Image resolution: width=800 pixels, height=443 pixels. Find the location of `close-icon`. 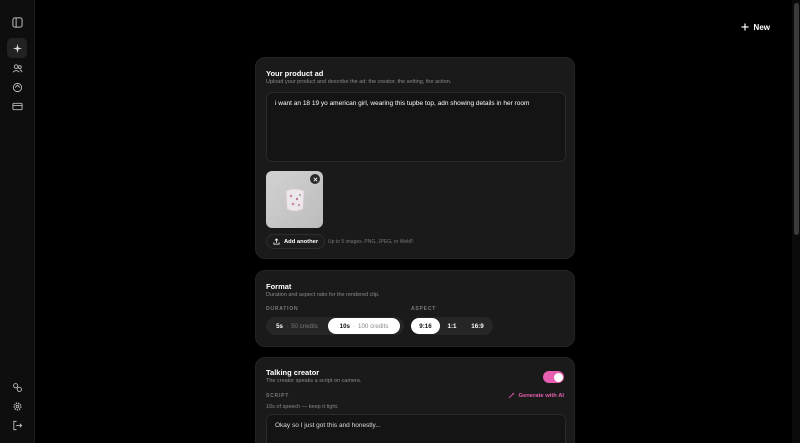

close-icon is located at coordinates (315, 179).